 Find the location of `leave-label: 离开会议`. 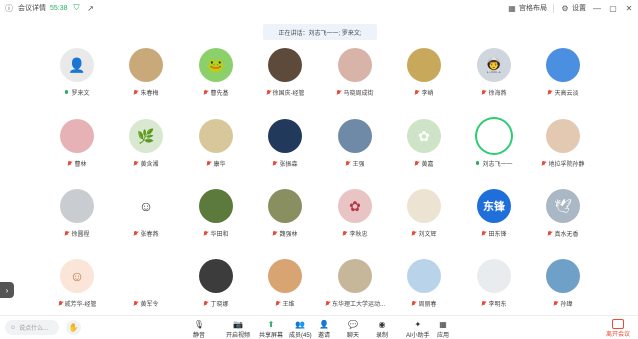

leave-label: 离开会议 is located at coordinates (617, 335).